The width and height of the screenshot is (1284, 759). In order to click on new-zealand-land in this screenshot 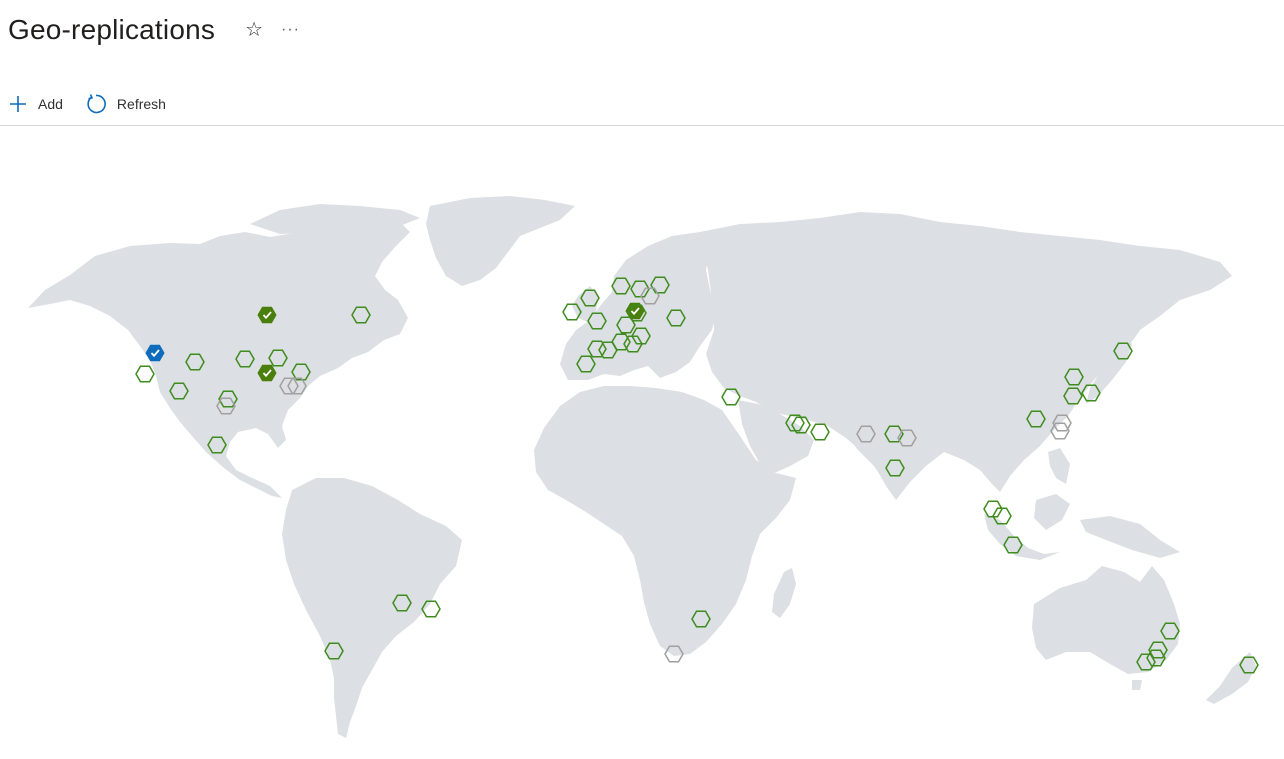, I will do `click(1231, 678)`.